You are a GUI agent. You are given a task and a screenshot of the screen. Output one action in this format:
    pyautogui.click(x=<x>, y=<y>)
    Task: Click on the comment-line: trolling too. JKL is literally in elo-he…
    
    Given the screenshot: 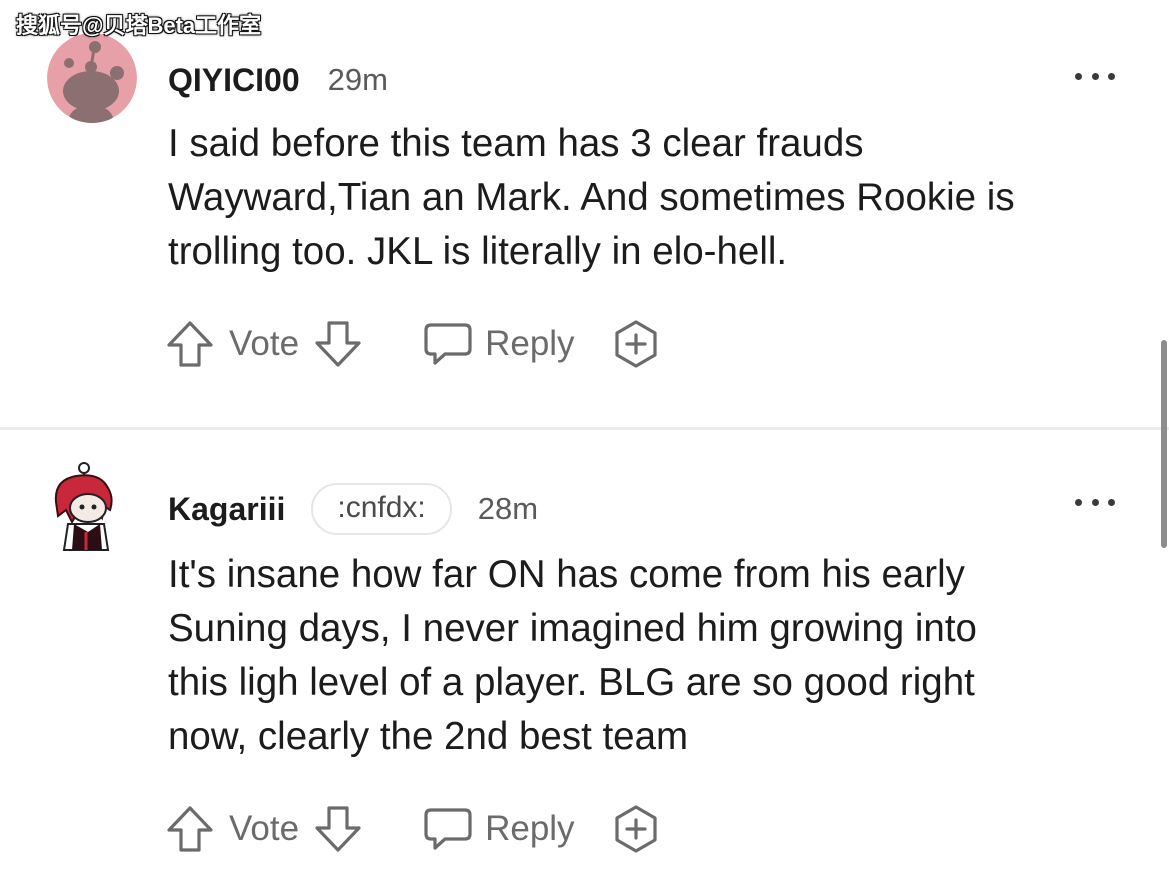 What is the action you would take?
    pyautogui.click(x=478, y=251)
    